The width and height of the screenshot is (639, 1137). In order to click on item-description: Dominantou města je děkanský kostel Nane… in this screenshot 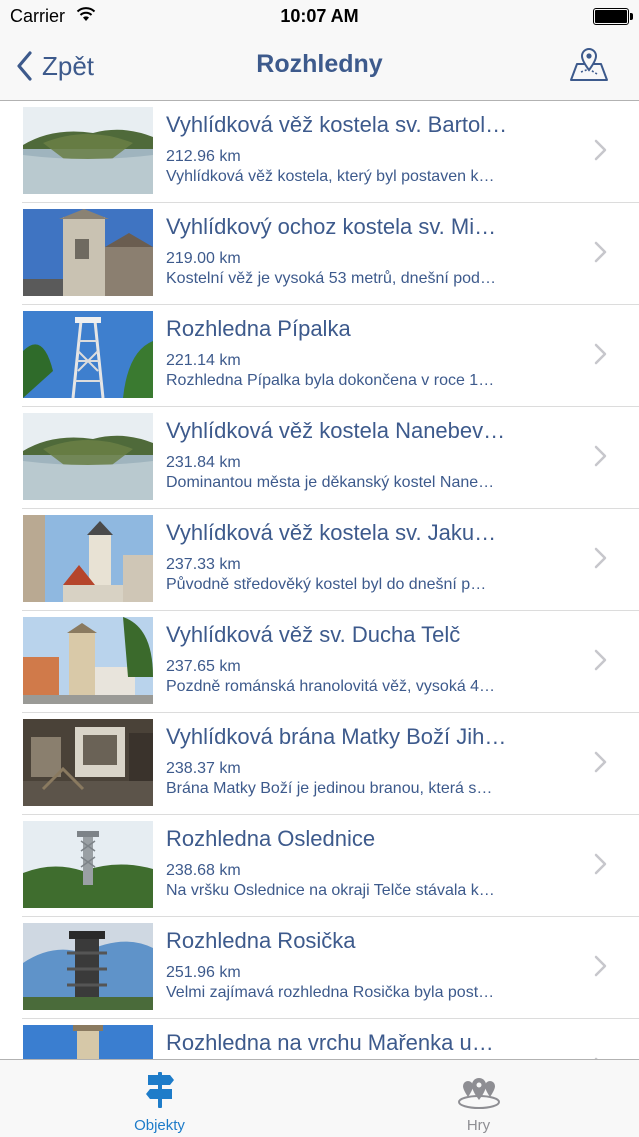, I will do `click(330, 482)`.